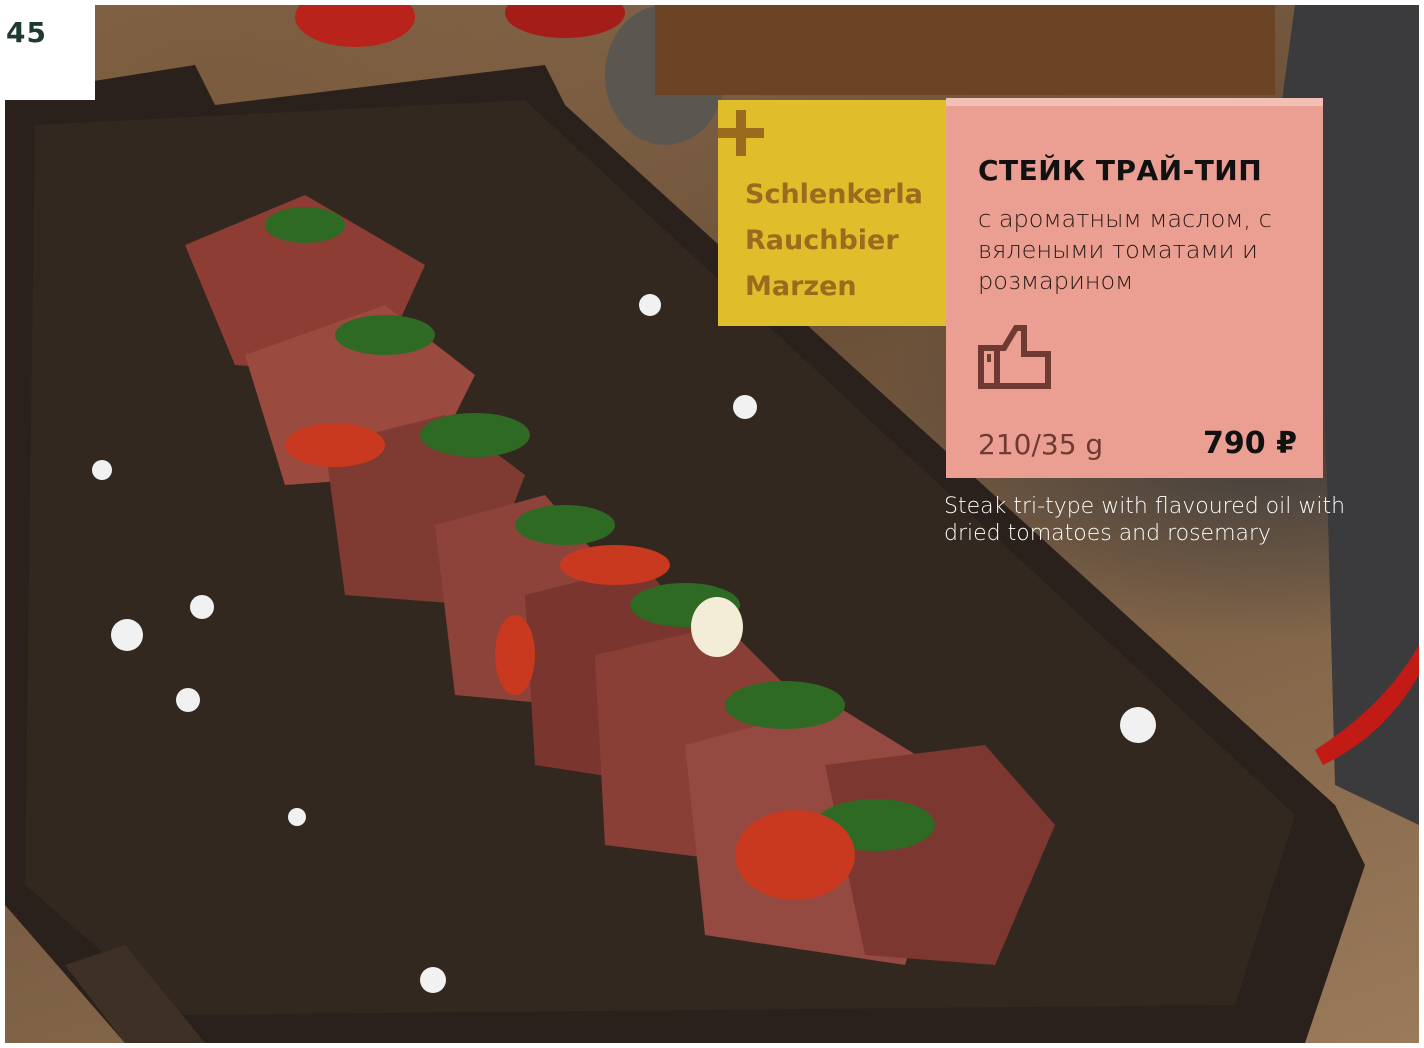 The height and width of the screenshot is (1048, 1424). I want to click on beer-name: Schlenkerla Rauchbier Marzen, so click(834, 240).